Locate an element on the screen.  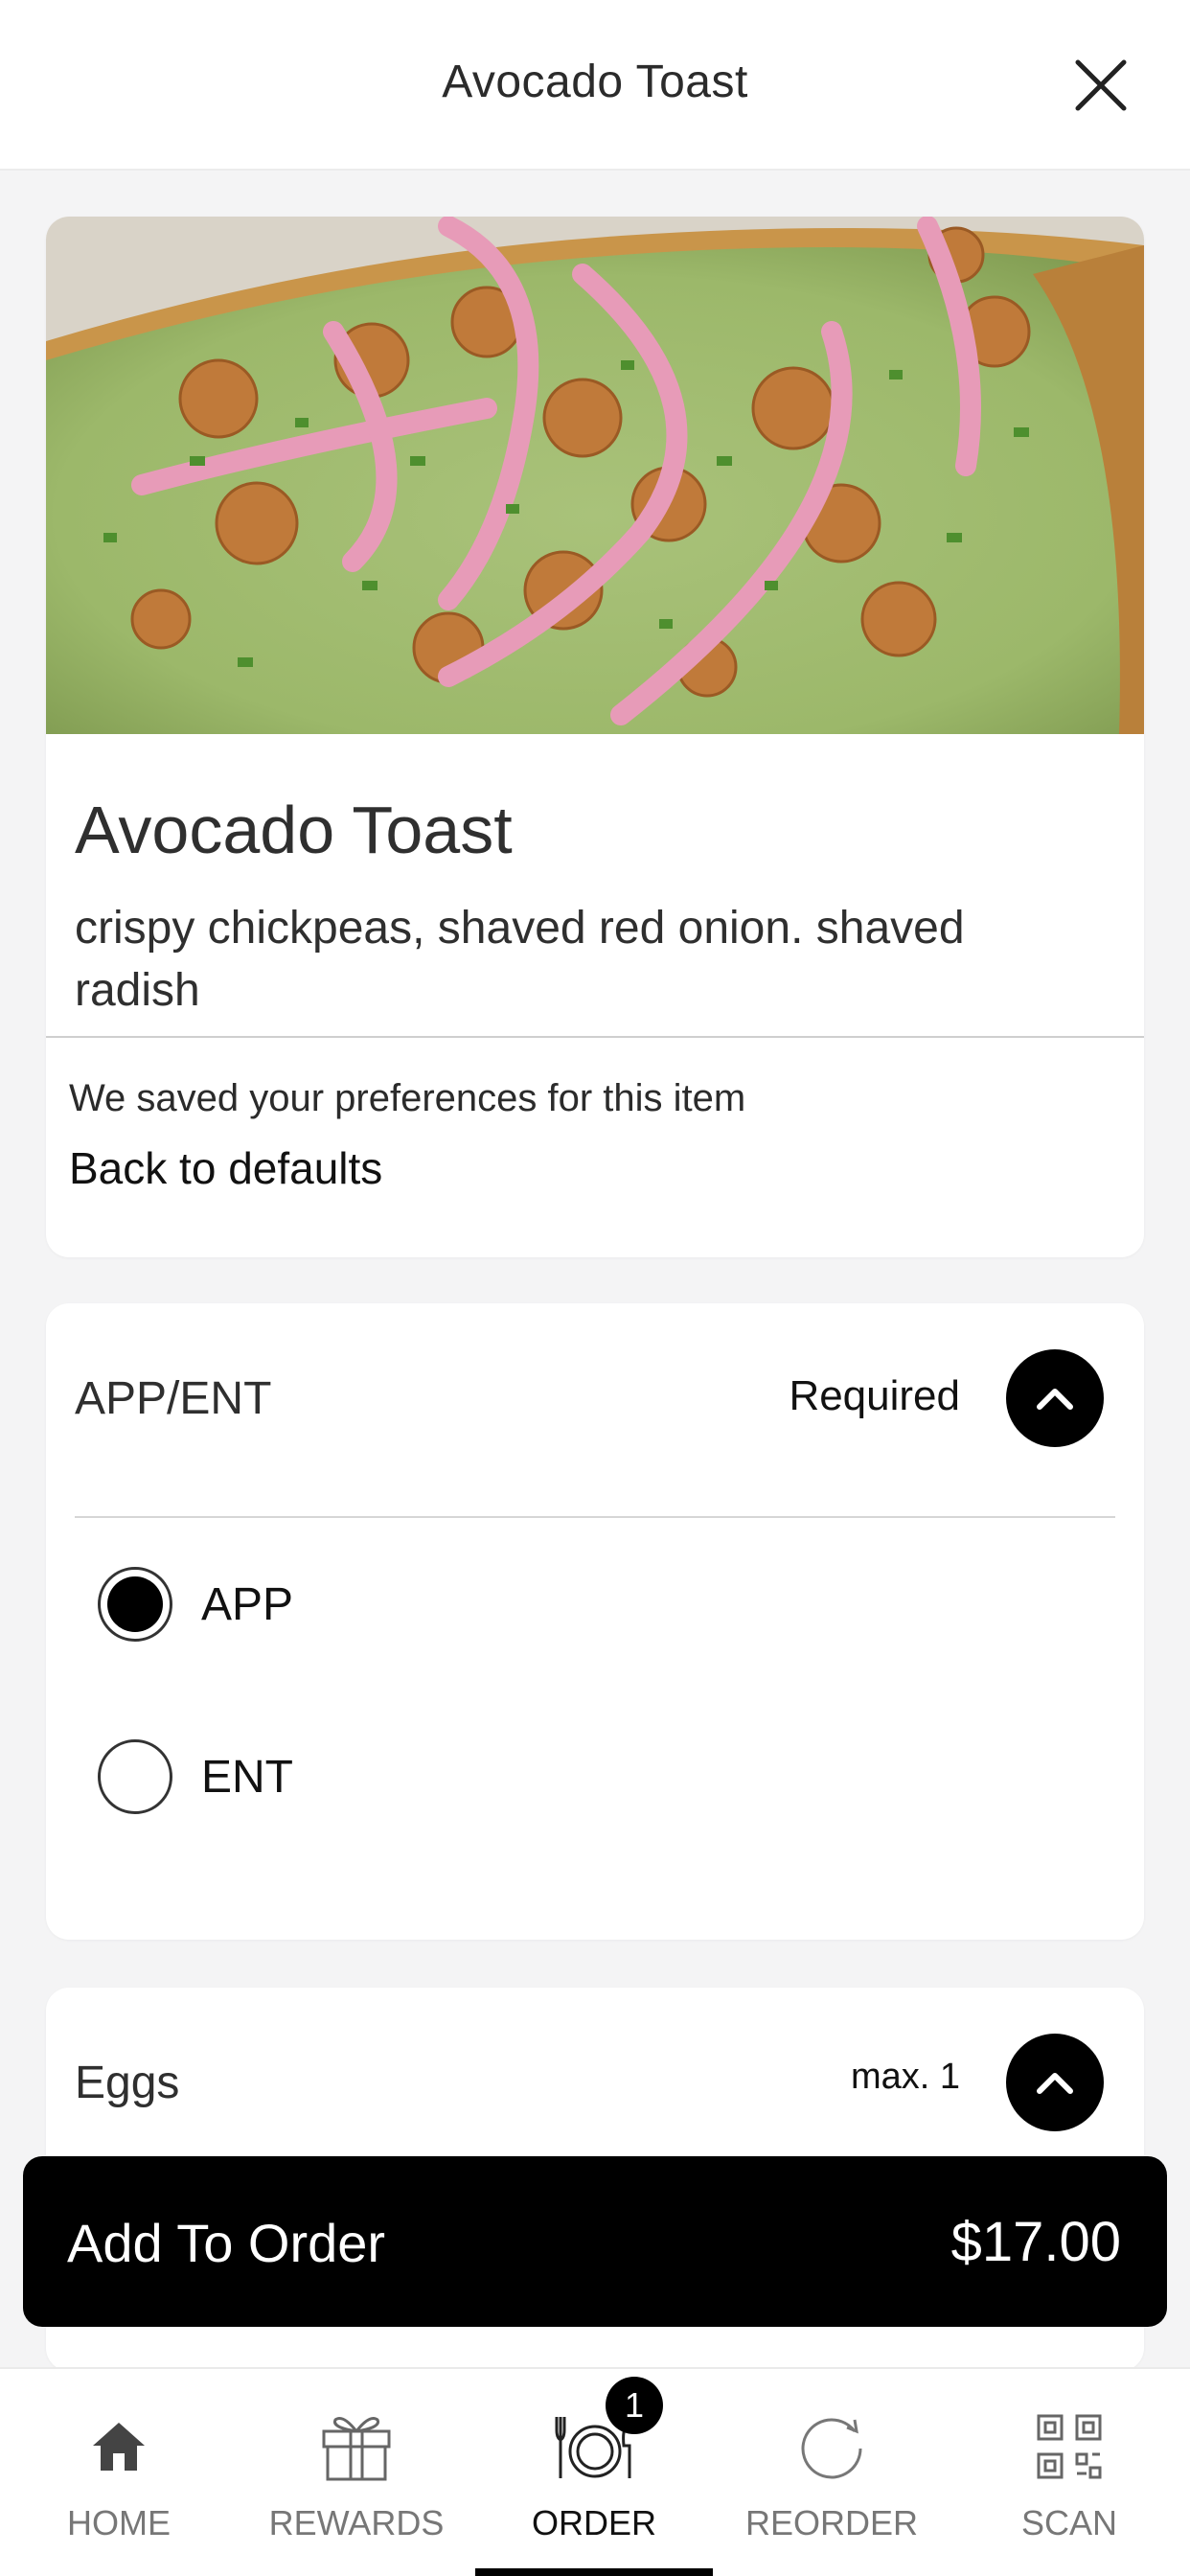
top-header: Avocado Toast is located at coordinates (595, 85).